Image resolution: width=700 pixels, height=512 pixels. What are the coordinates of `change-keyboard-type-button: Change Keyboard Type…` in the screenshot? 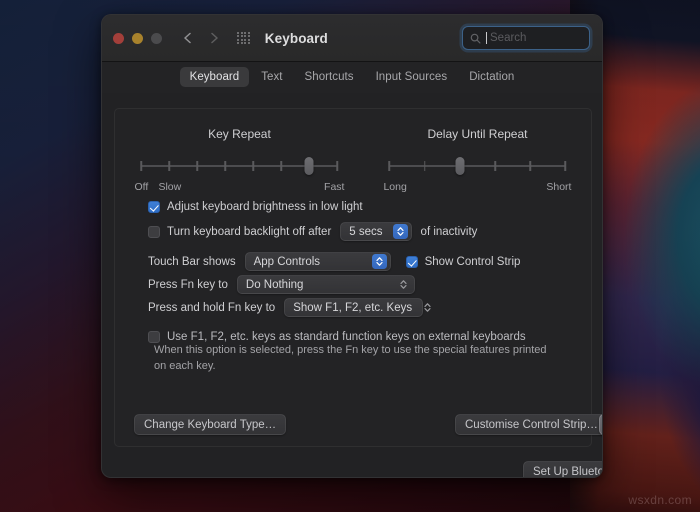 It's located at (210, 424).